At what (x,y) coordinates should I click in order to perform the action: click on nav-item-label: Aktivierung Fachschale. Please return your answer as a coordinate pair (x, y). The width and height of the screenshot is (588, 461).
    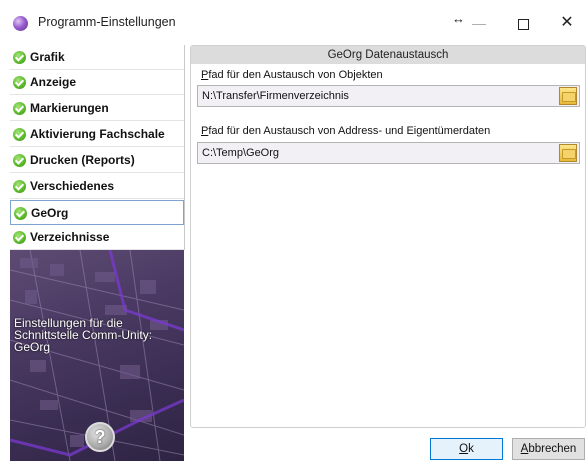
    Looking at the image, I should click on (97, 134).